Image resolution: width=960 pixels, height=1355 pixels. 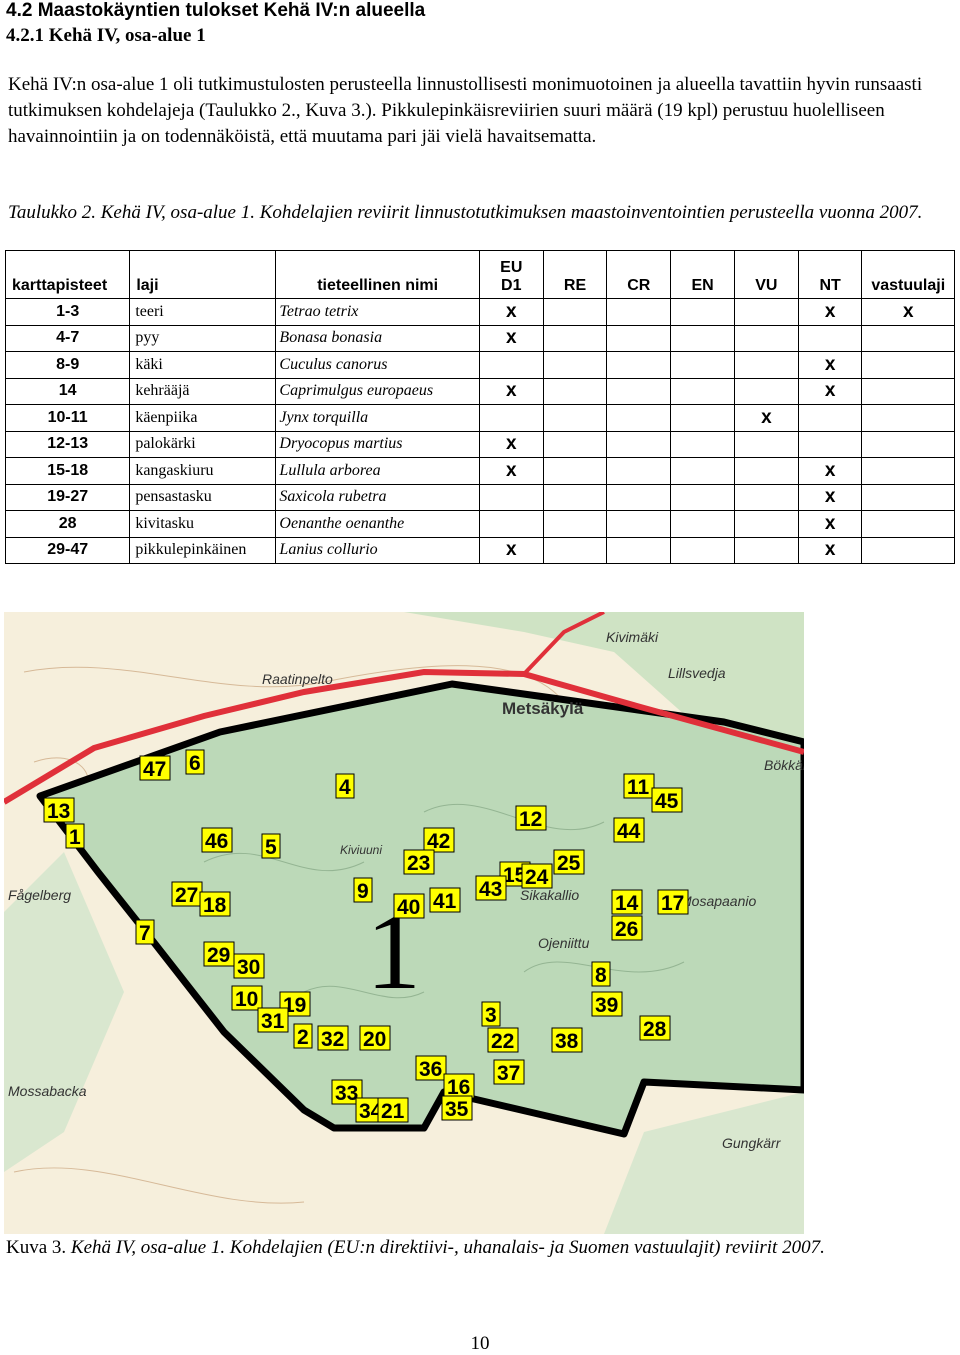 I want to click on marker-label: 26, so click(x=626, y=929).